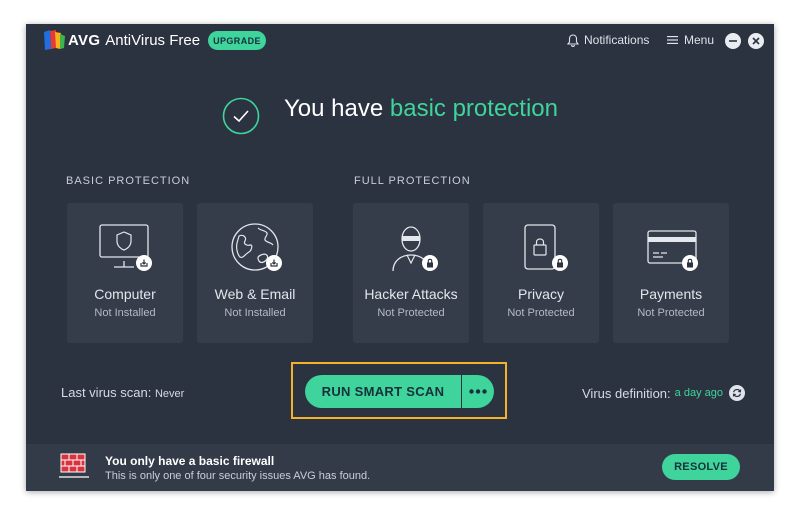  What do you see at coordinates (153, 40) in the screenshot?
I see `product-name: AntiVirus Free` at bounding box center [153, 40].